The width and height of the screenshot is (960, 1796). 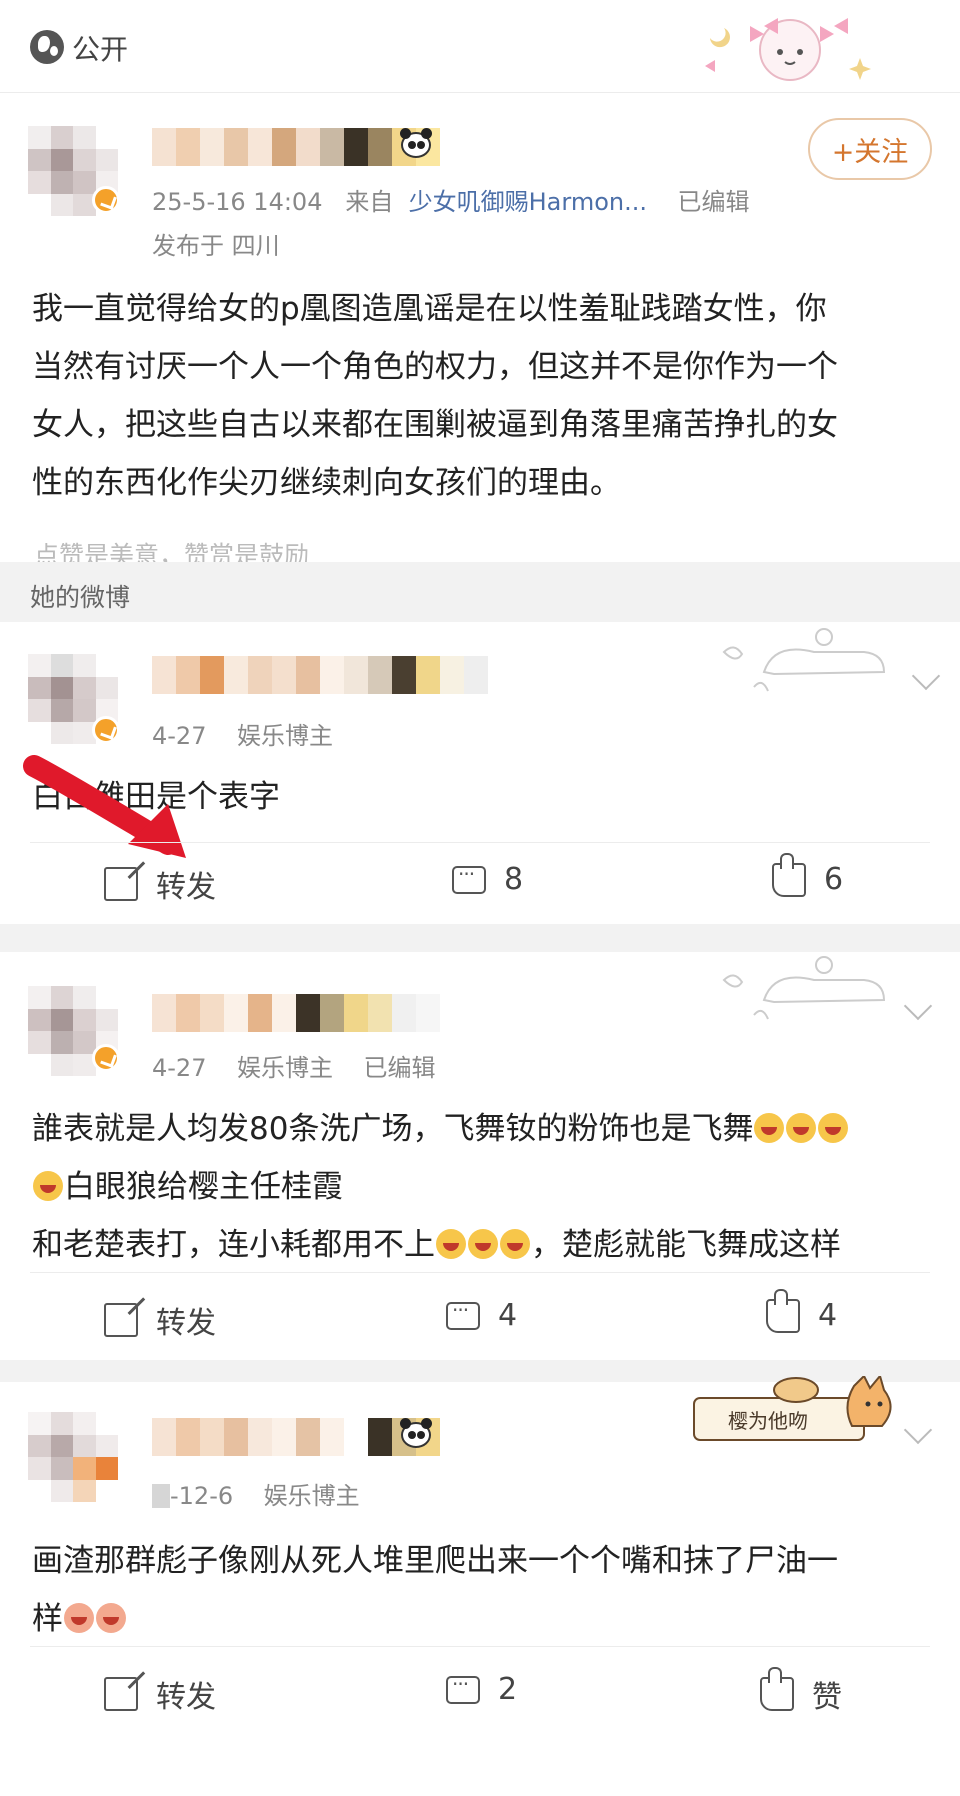 What do you see at coordinates (237, 202) in the screenshot?
I see `post-time: 25-5-16 14:04` at bounding box center [237, 202].